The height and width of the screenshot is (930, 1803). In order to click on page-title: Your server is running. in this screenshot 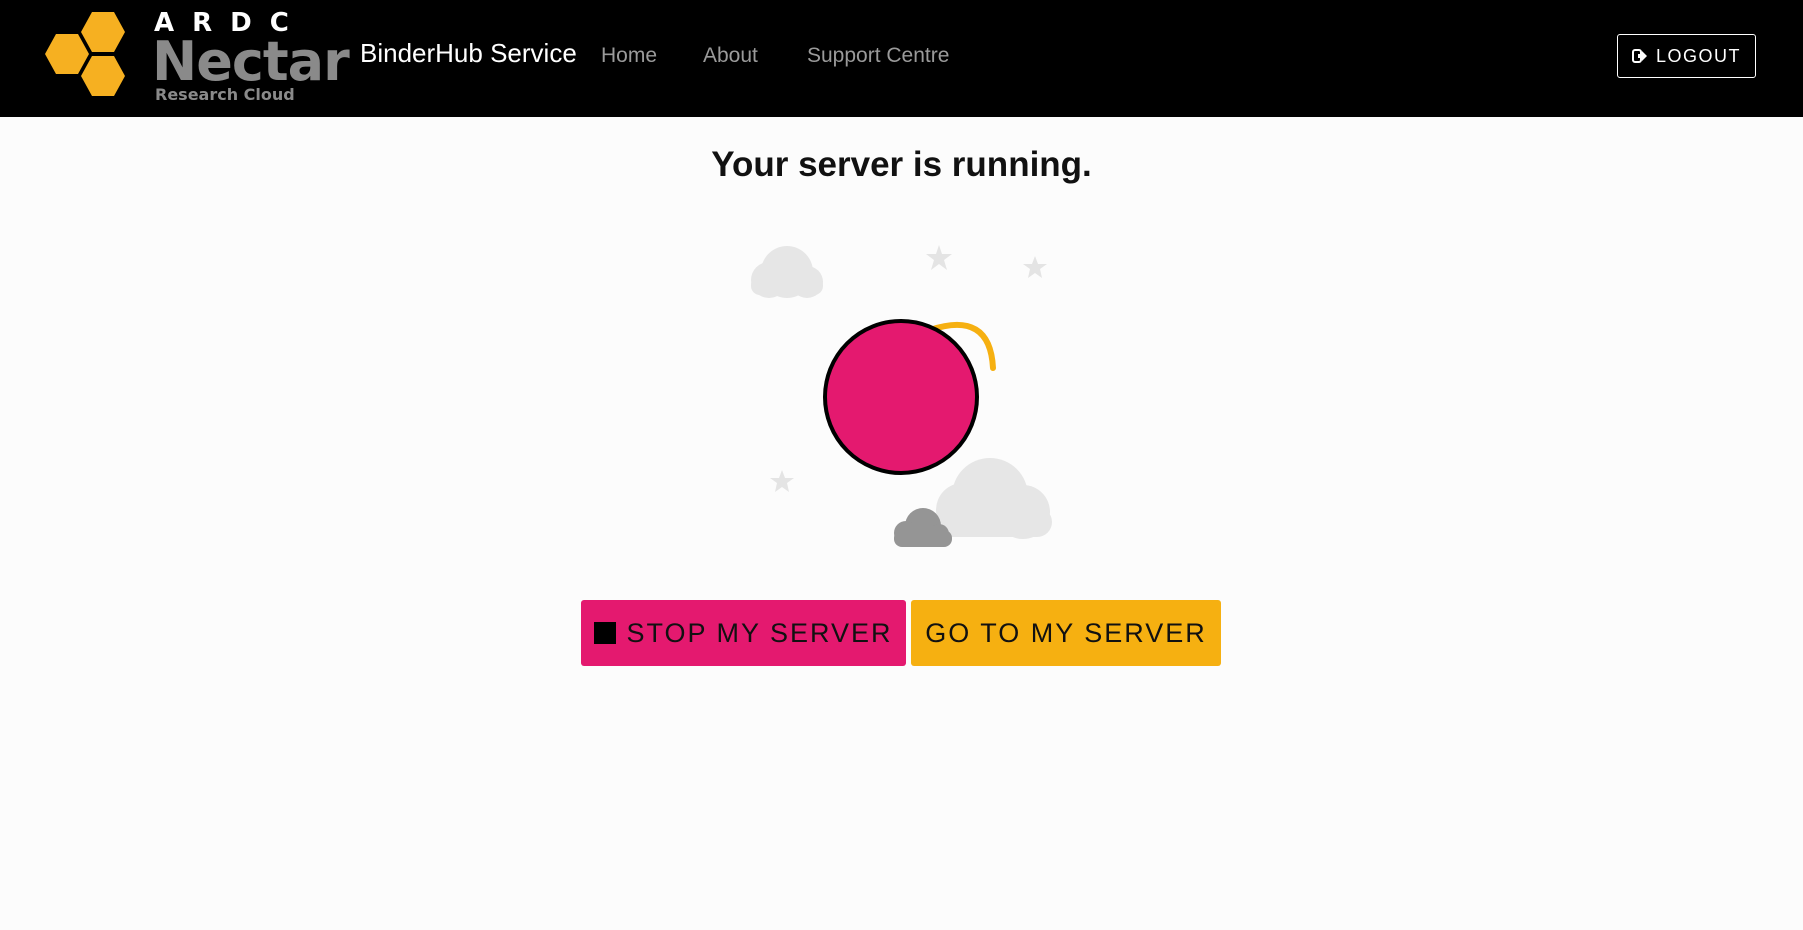, I will do `click(901, 164)`.